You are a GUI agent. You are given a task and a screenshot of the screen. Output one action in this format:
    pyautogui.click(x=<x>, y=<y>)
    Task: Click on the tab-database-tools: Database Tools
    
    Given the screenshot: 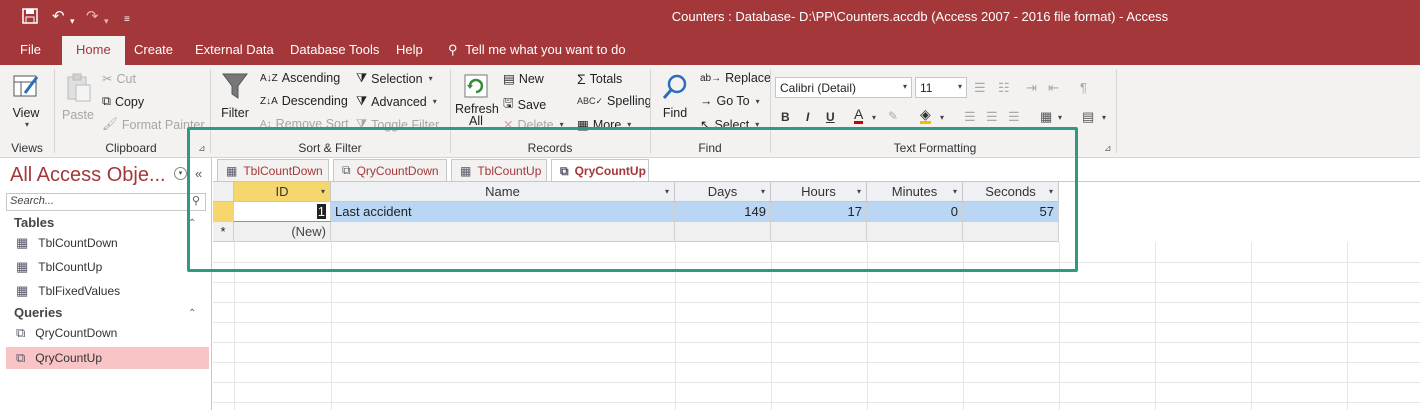 What is the action you would take?
    pyautogui.click(x=334, y=49)
    